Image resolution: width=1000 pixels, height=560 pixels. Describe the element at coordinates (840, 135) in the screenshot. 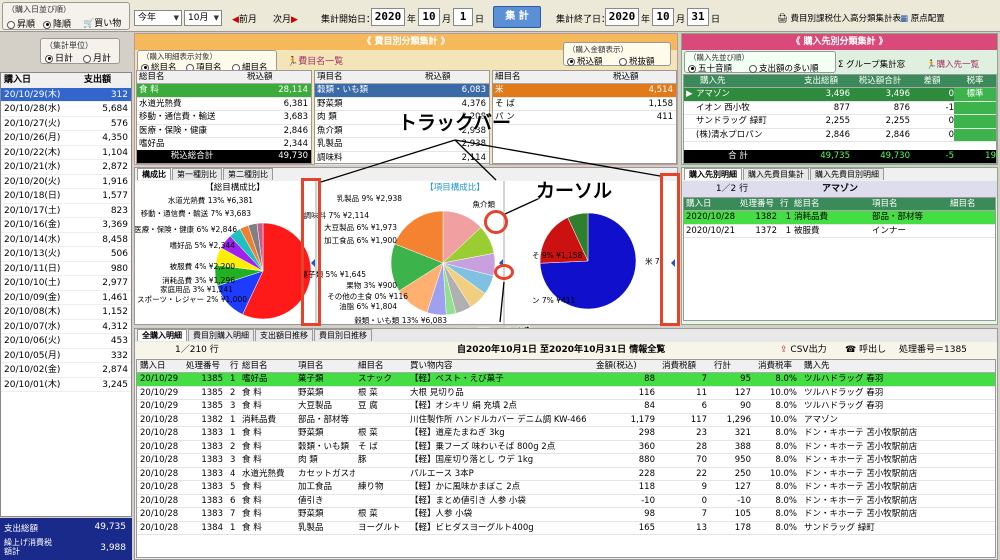

I see `vendor-row: (株)清水プロパン 2,846 2,846 0` at that location.